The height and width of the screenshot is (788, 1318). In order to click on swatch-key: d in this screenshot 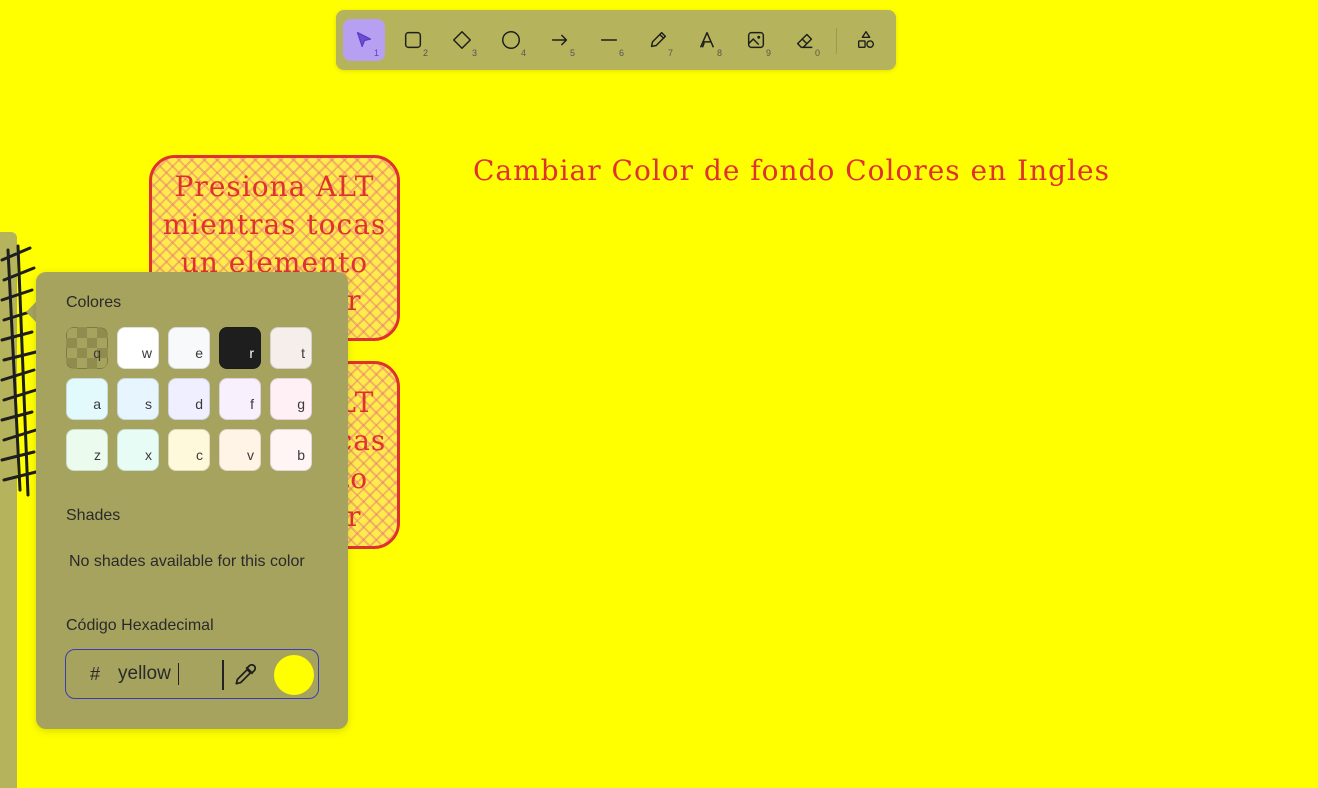, I will do `click(199, 404)`.